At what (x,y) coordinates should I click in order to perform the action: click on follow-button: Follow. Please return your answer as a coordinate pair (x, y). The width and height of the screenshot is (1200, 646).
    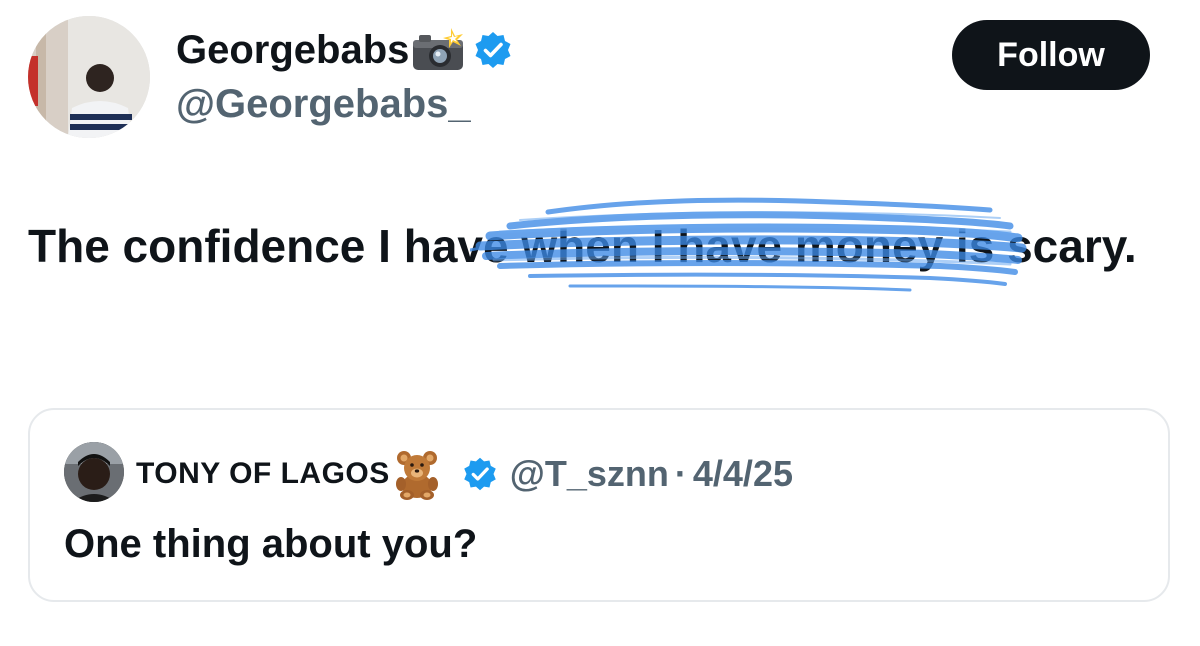
    Looking at the image, I should click on (1051, 55).